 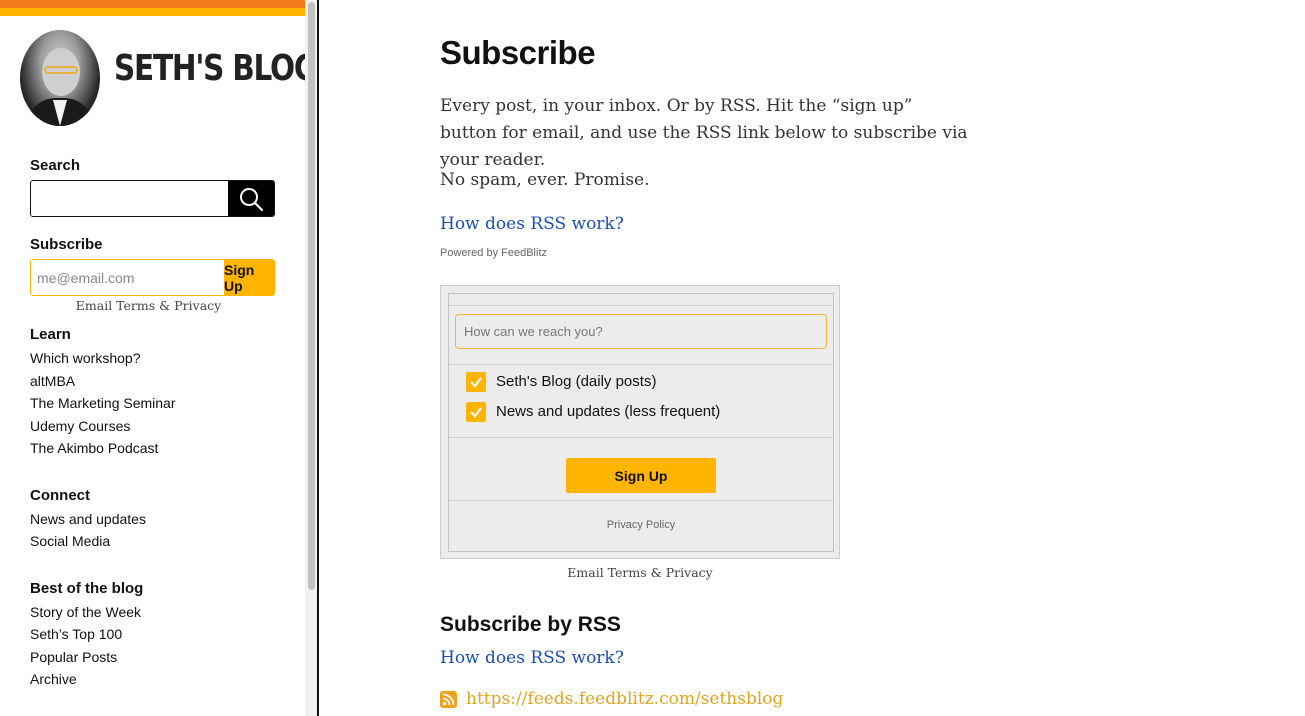 I want to click on avatar-glasses, so click(x=61, y=70).